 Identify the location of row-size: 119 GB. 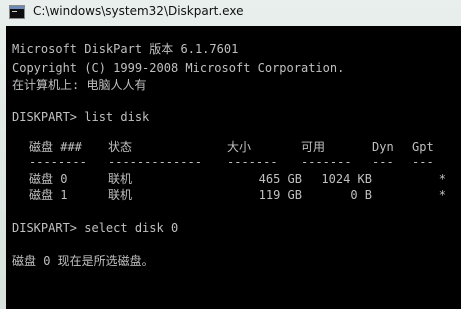
(280, 195).